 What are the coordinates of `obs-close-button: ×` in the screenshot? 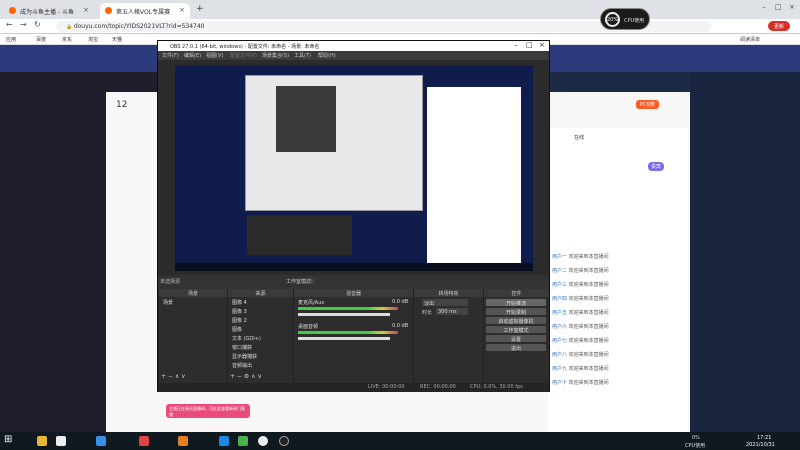 It's located at (542, 45).